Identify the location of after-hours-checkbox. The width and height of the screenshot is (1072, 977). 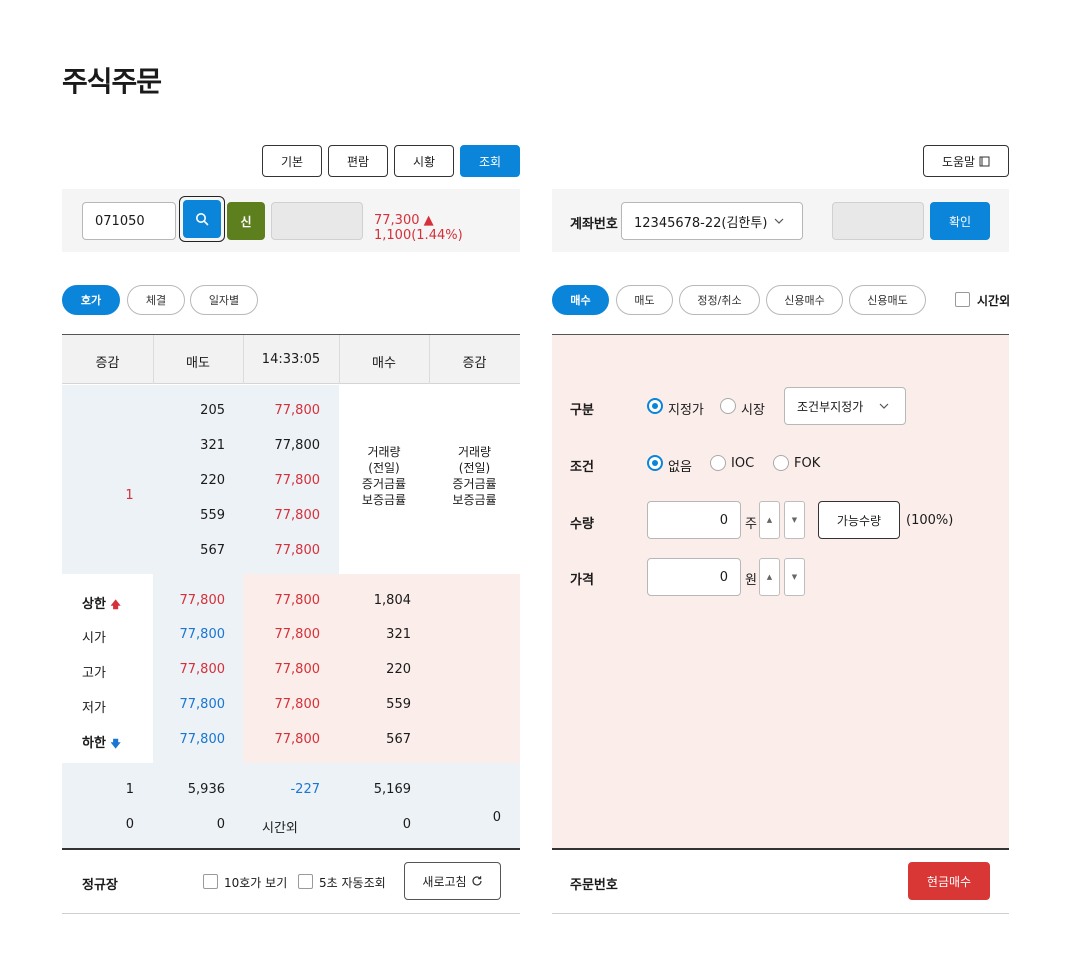
(962, 299).